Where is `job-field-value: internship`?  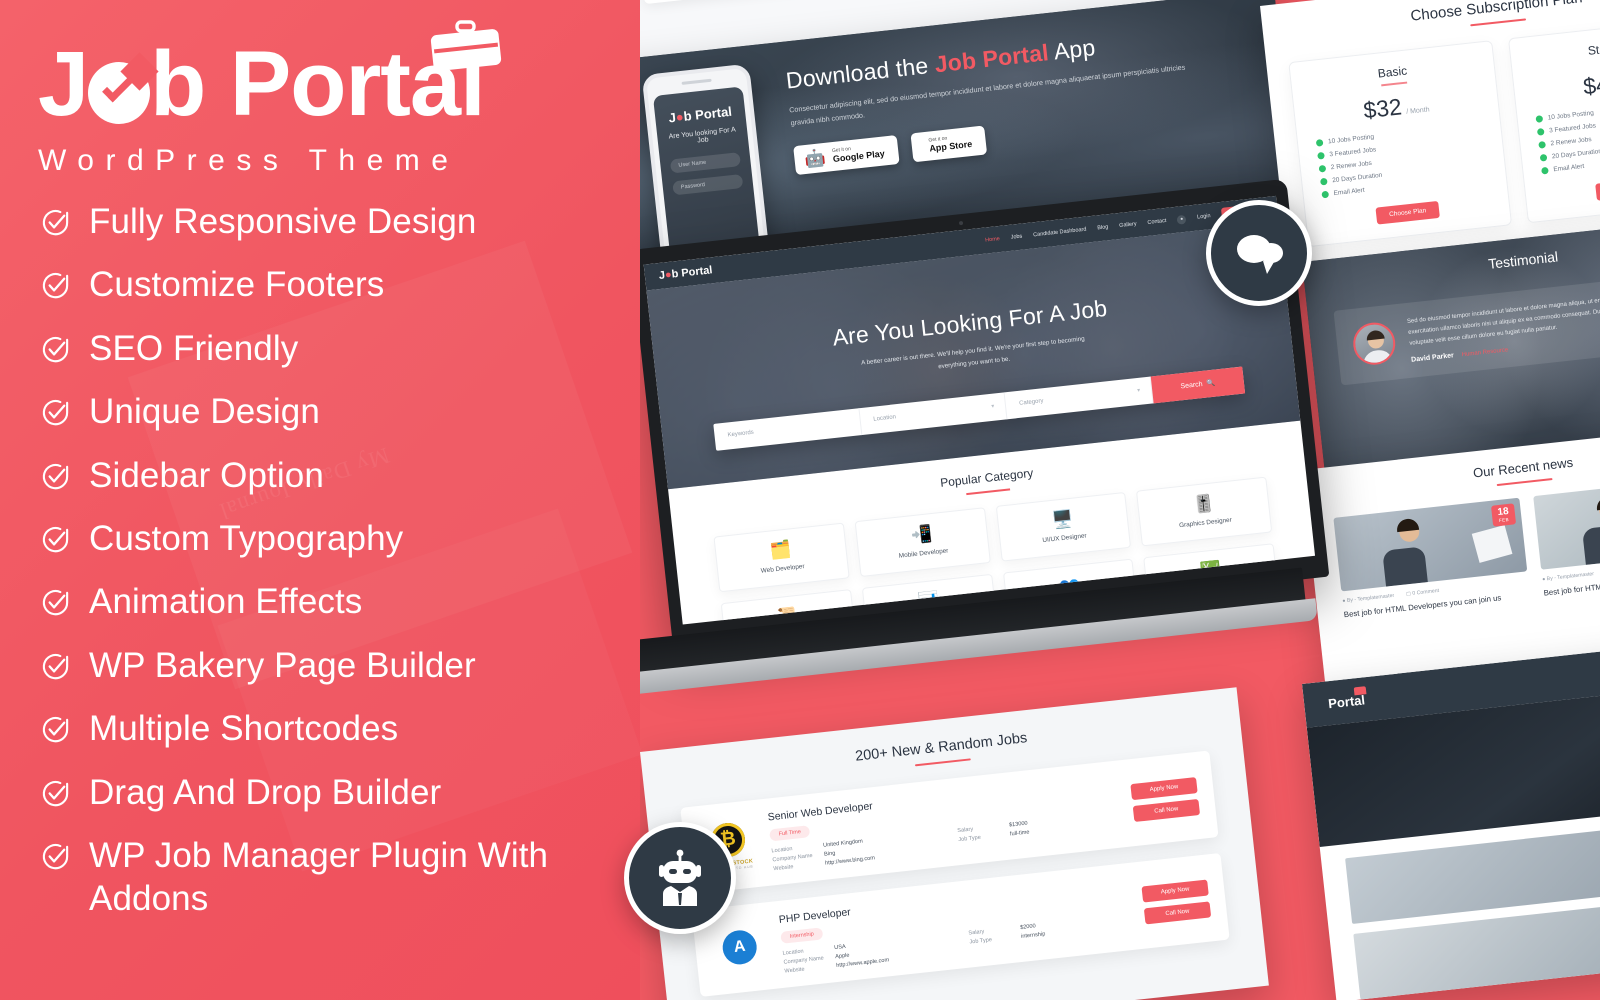
job-field-value: internship is located at coordinates (1033, 935).